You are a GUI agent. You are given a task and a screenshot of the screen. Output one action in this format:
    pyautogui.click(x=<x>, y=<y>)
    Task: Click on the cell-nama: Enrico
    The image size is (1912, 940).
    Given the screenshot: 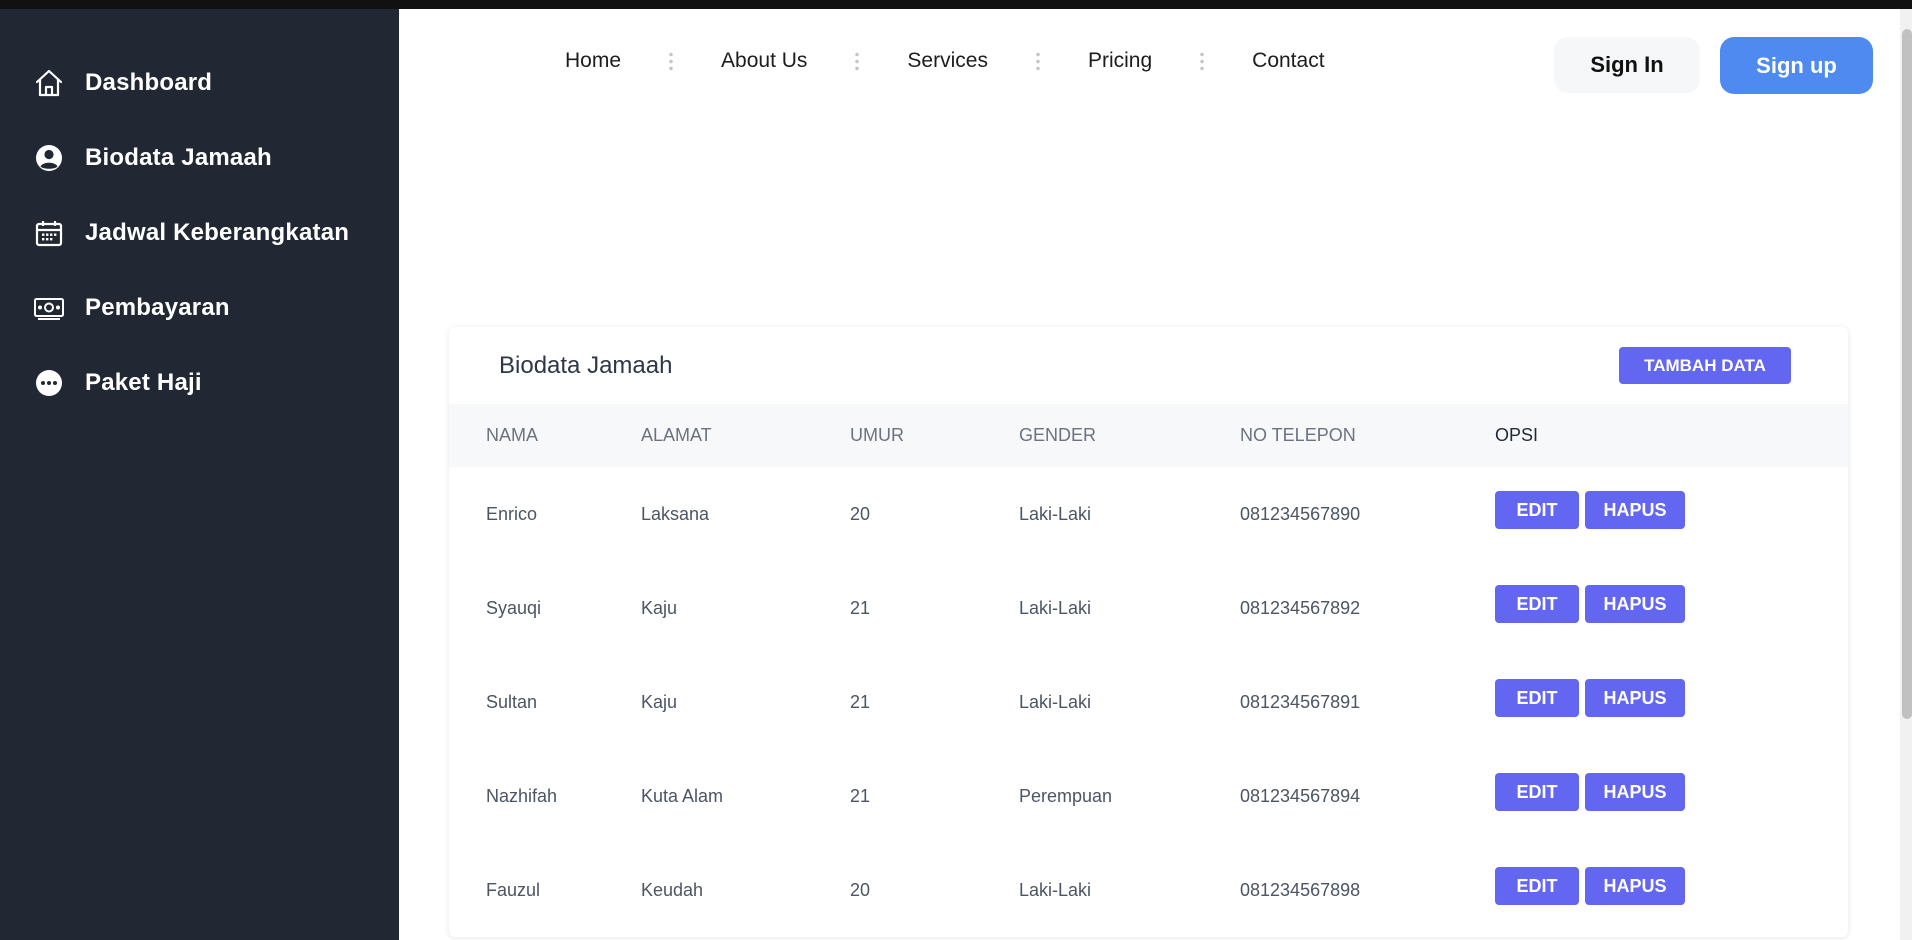 What is the action you would take?
    pyautogui.click(x=512, y=513)
    